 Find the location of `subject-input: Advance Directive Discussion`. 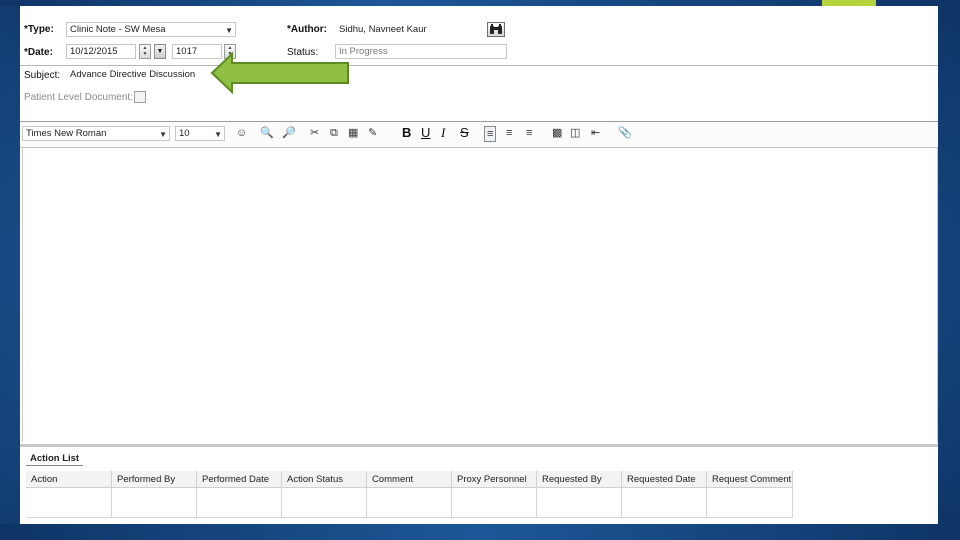

subject-input: Advance Directive Discussion is located at coordinates (144, 74).